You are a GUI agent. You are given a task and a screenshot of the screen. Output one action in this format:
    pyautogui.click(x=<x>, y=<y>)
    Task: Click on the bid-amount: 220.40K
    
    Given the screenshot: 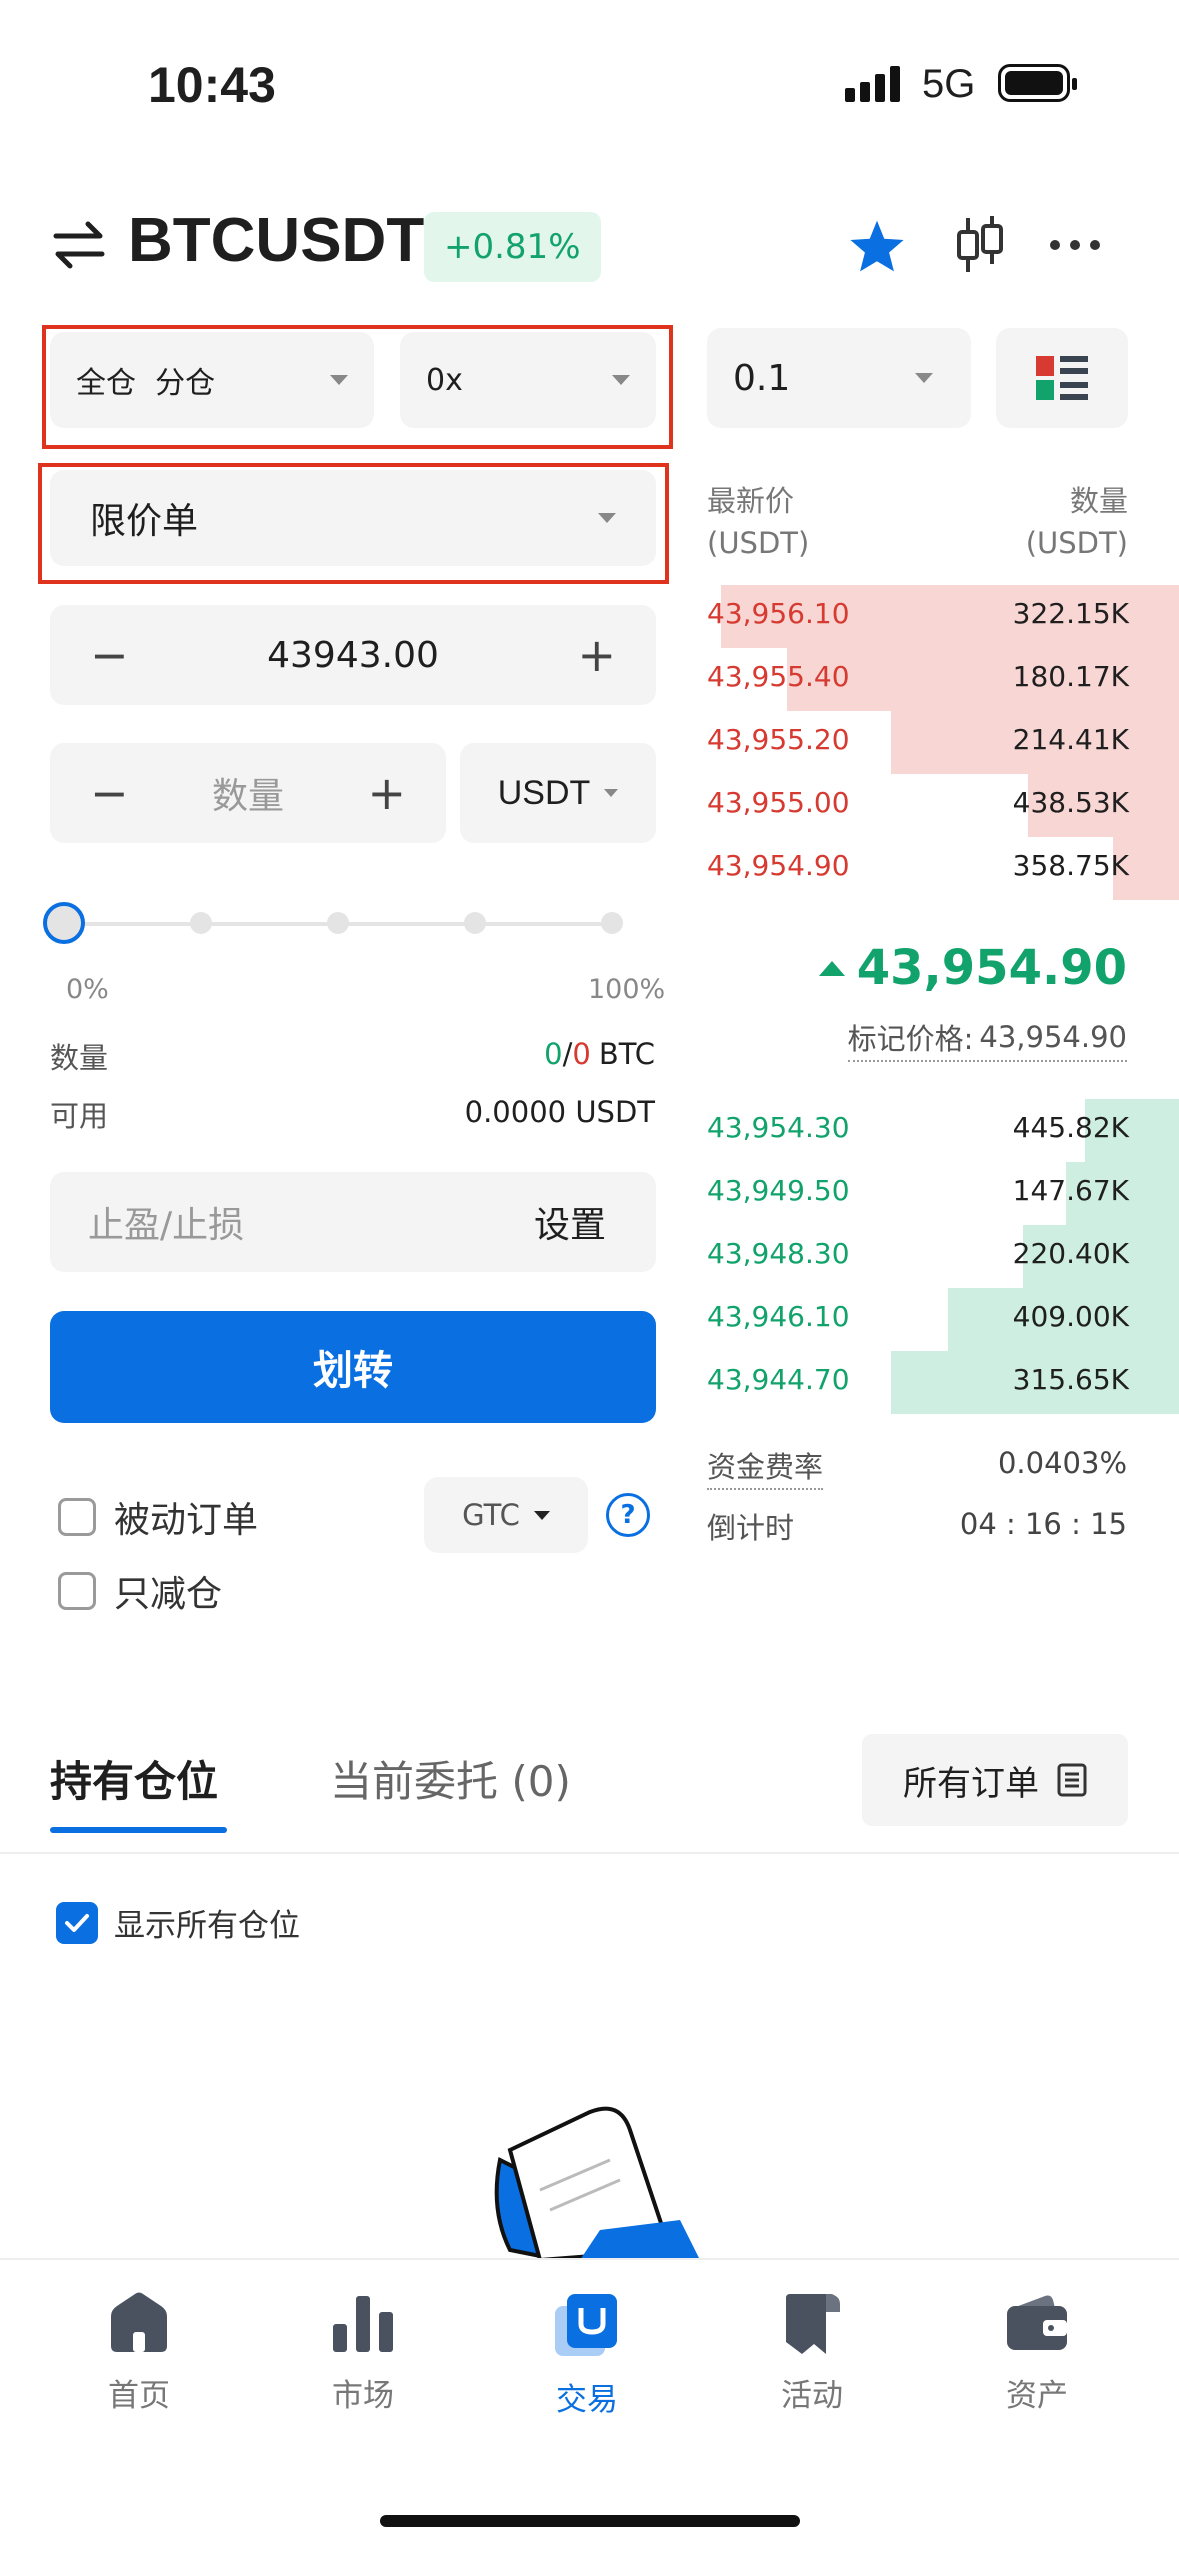 What is the action you would take?
    pyautogui.click(x=1070, y=1253)
    